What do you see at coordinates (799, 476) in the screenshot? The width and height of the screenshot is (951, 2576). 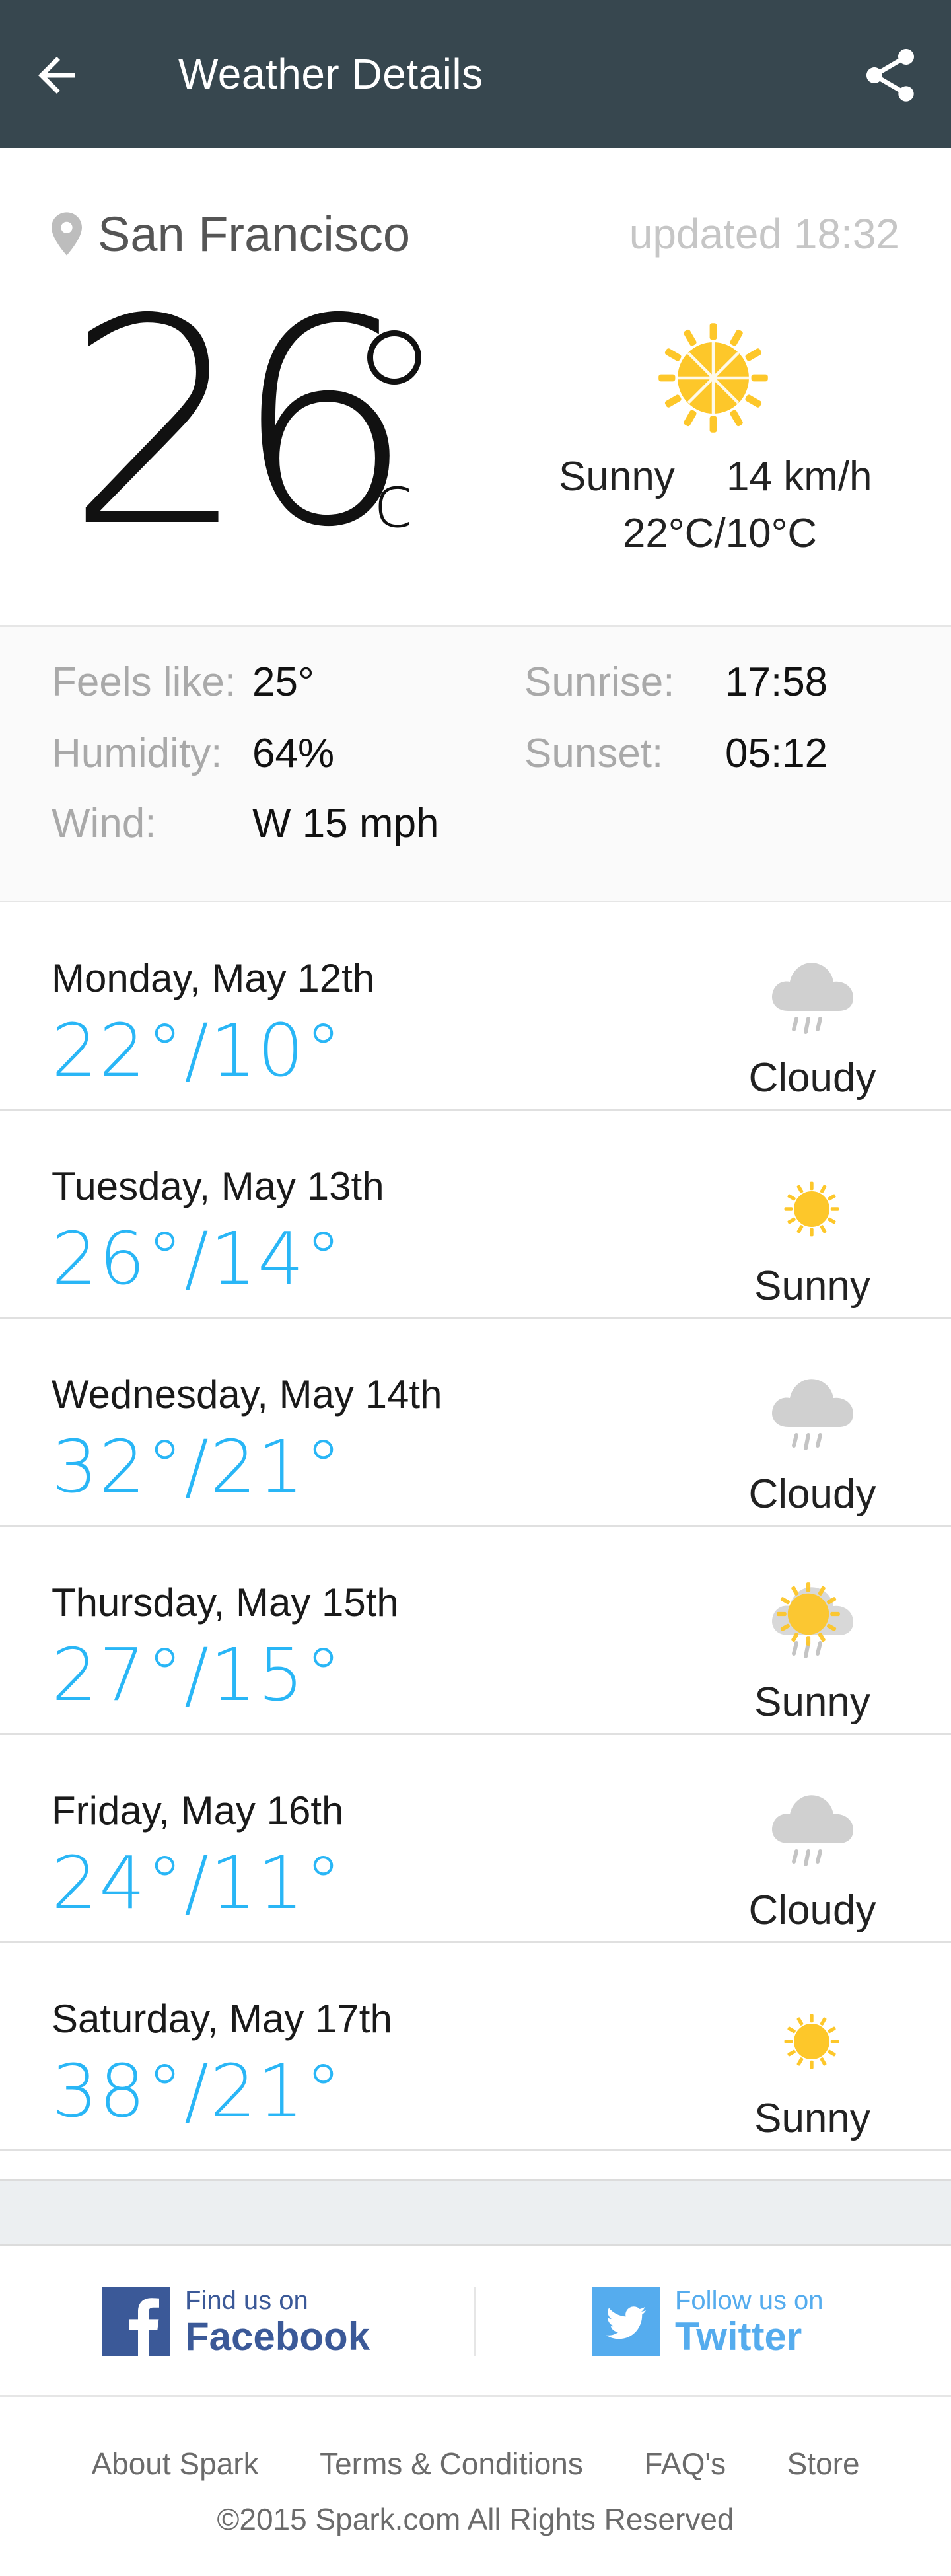 I see `current-wind: 14 km/h` at bounding box center [799, 476].